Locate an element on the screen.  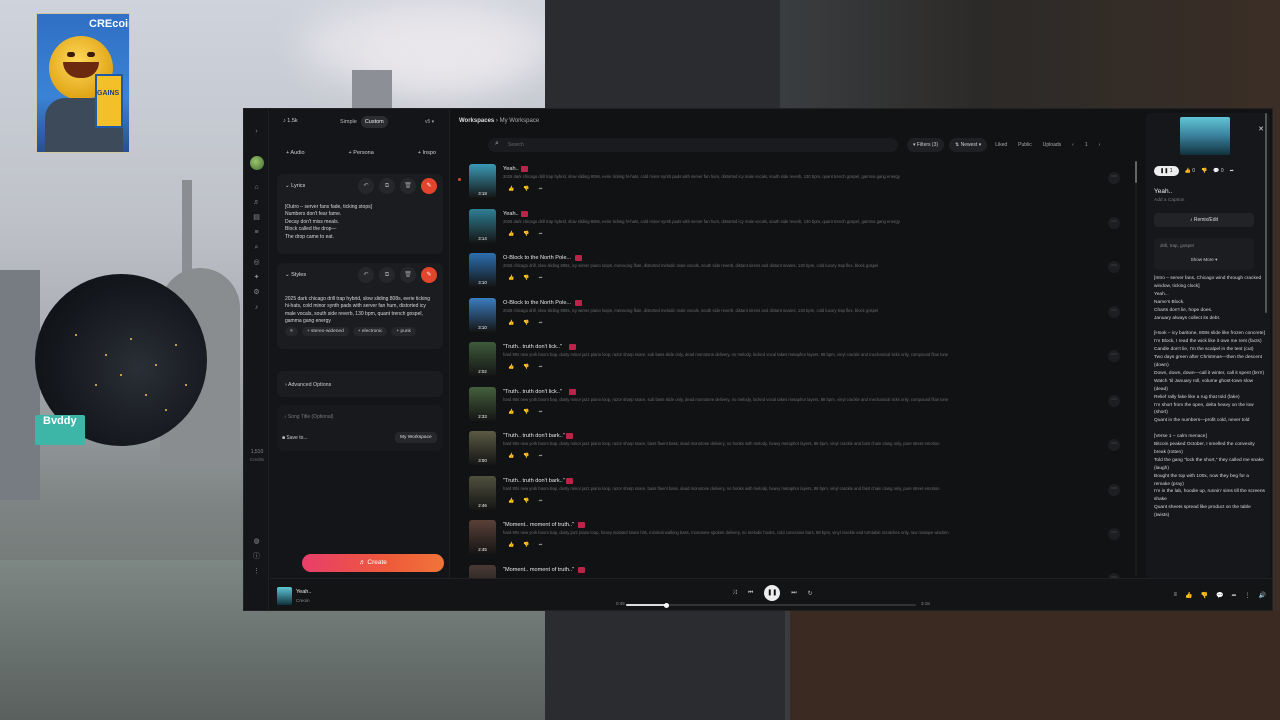
song-thumbnail: 2:45 is located at coordinates (482, 537).